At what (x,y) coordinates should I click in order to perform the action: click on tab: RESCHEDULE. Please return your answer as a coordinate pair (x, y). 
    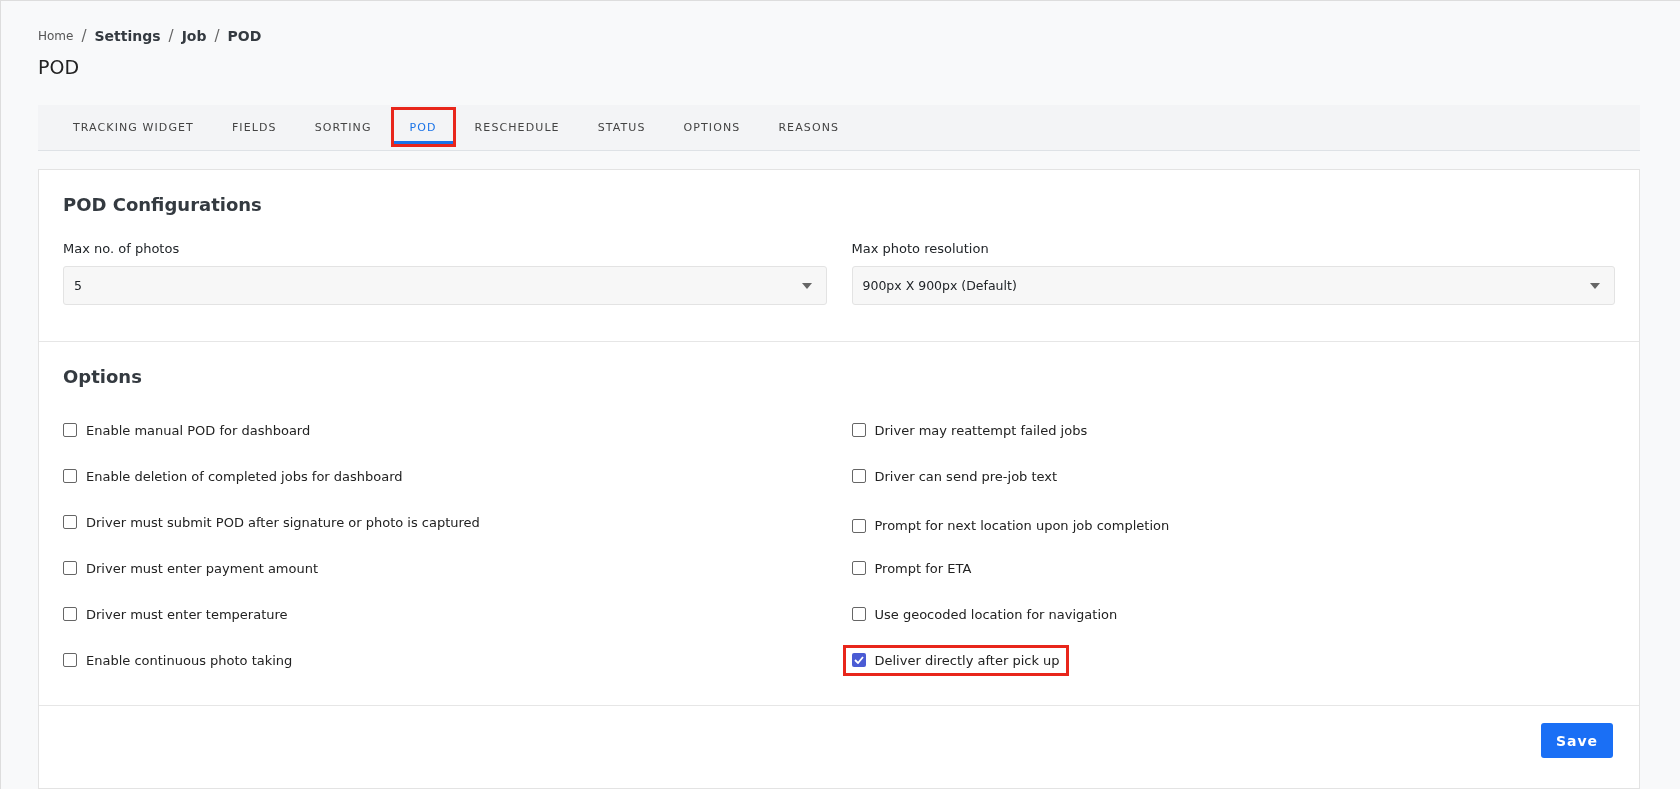
    Looking at the image, I should click on (517, 127).